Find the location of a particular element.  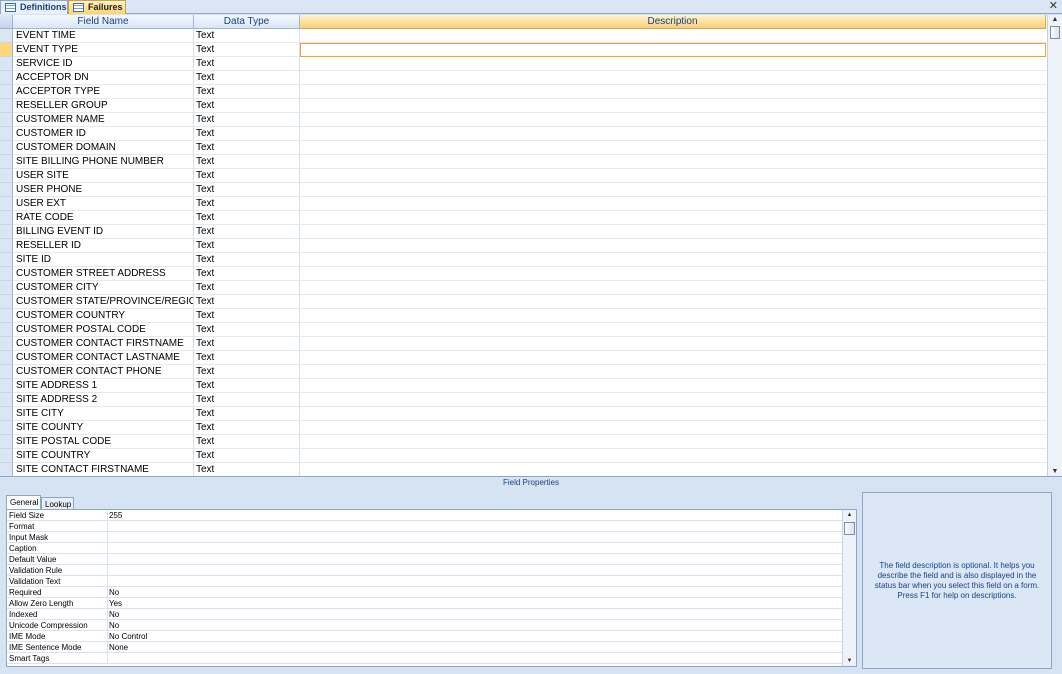

table-row: BILLING EVENT ID Text is located at coordinates (523, 232).